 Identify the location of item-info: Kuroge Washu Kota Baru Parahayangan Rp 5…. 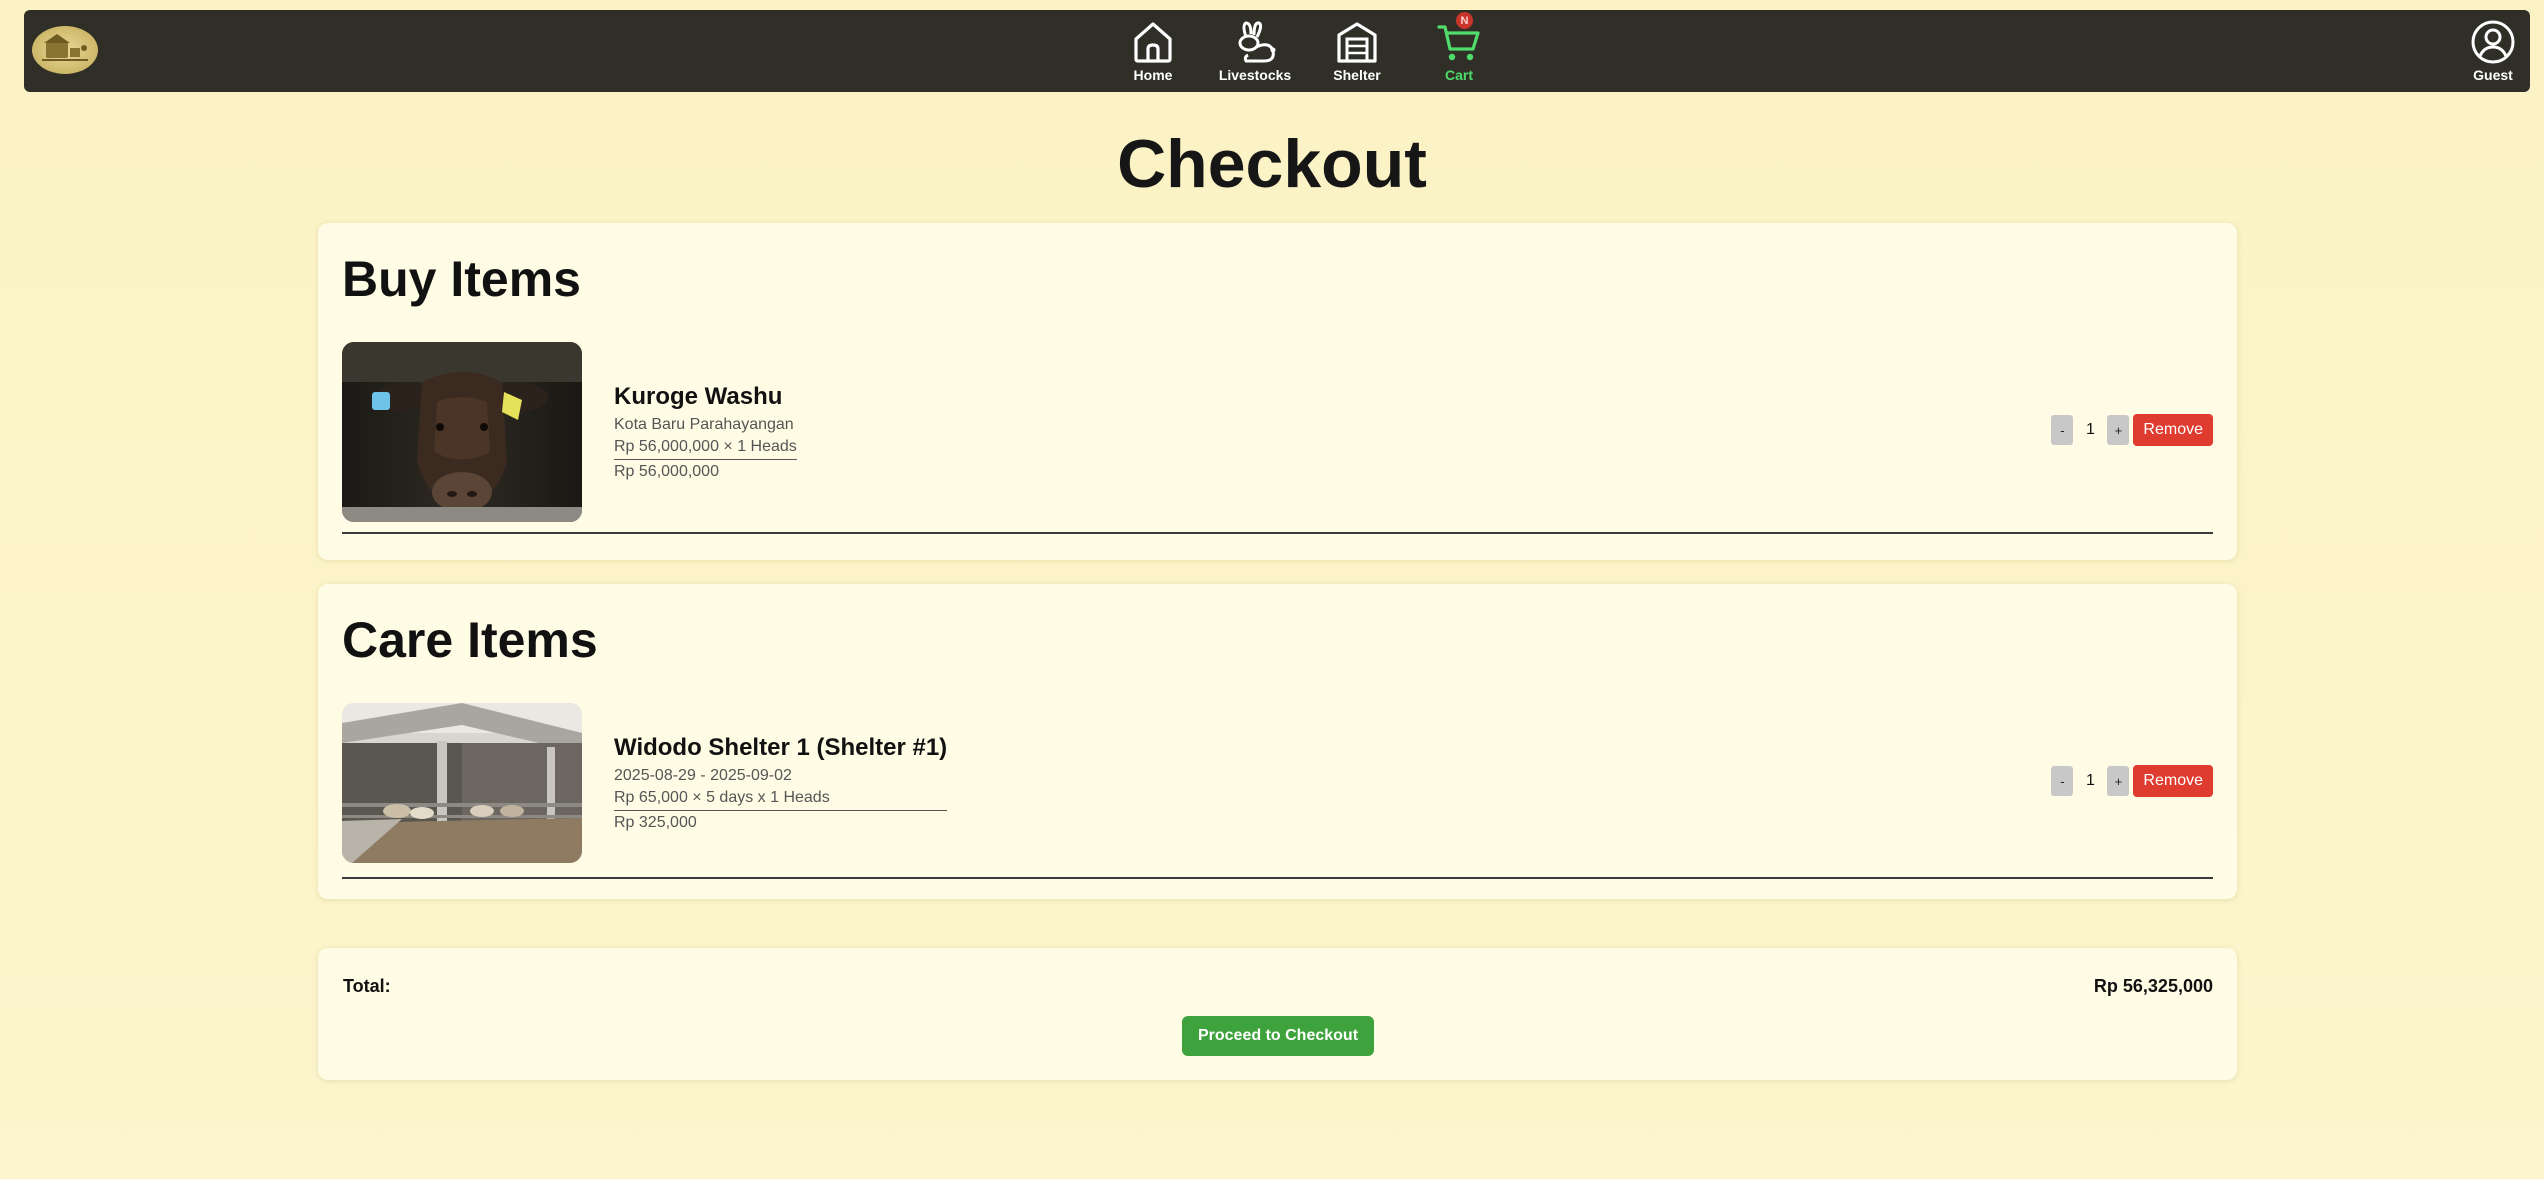
(705, 433).